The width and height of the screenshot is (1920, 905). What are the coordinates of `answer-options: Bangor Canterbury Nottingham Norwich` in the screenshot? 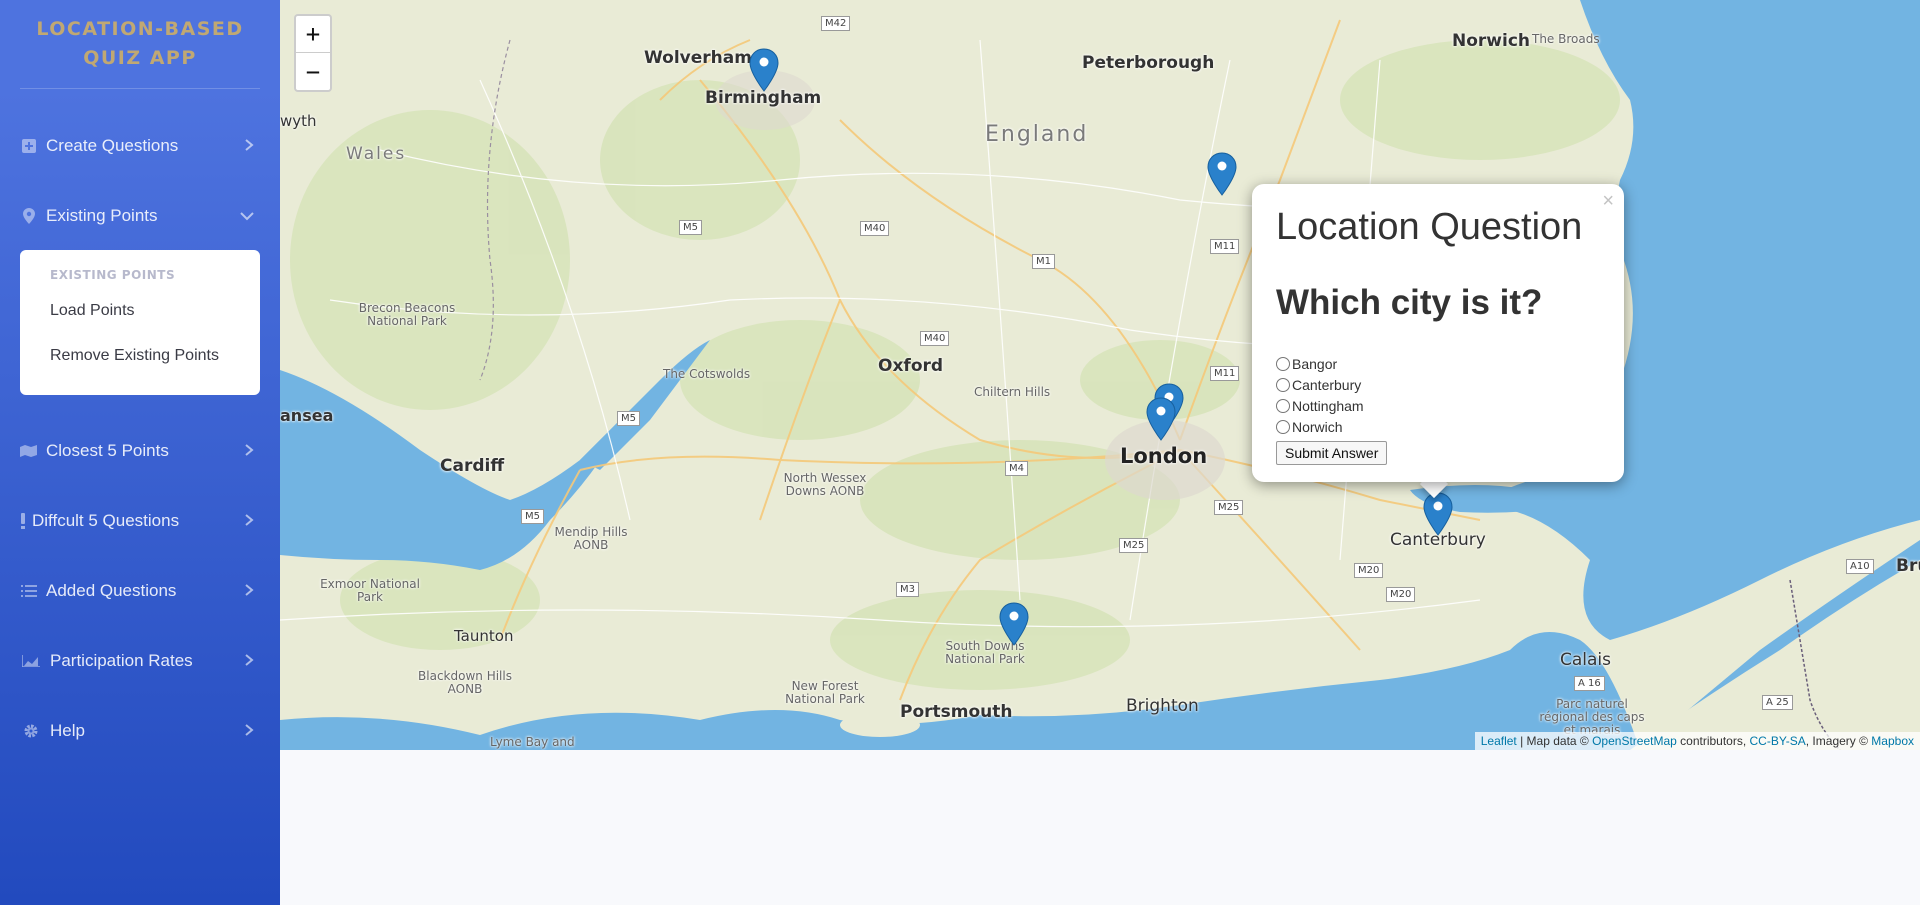 It's located at (1438, 395).